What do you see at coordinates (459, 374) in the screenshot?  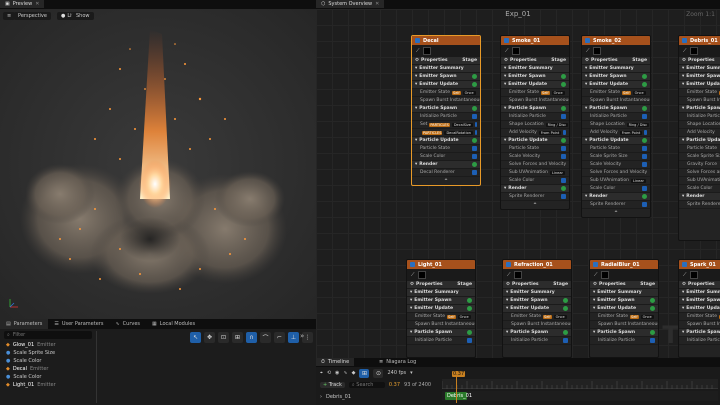 I see `playhead-marker: 0.37` at bounding box center [459, 374].